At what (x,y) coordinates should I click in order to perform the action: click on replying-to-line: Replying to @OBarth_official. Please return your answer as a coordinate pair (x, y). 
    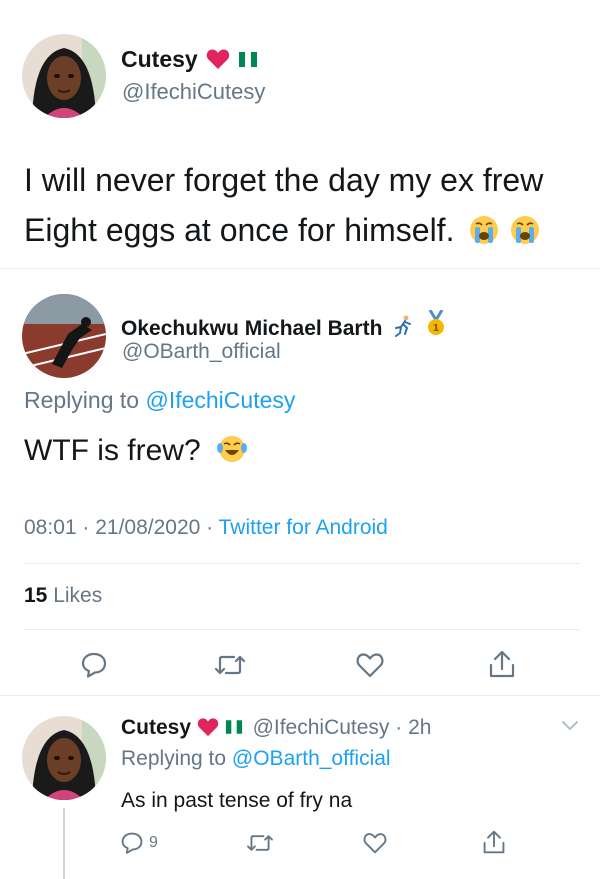
    Looking at the image, I should click on (256, 759).